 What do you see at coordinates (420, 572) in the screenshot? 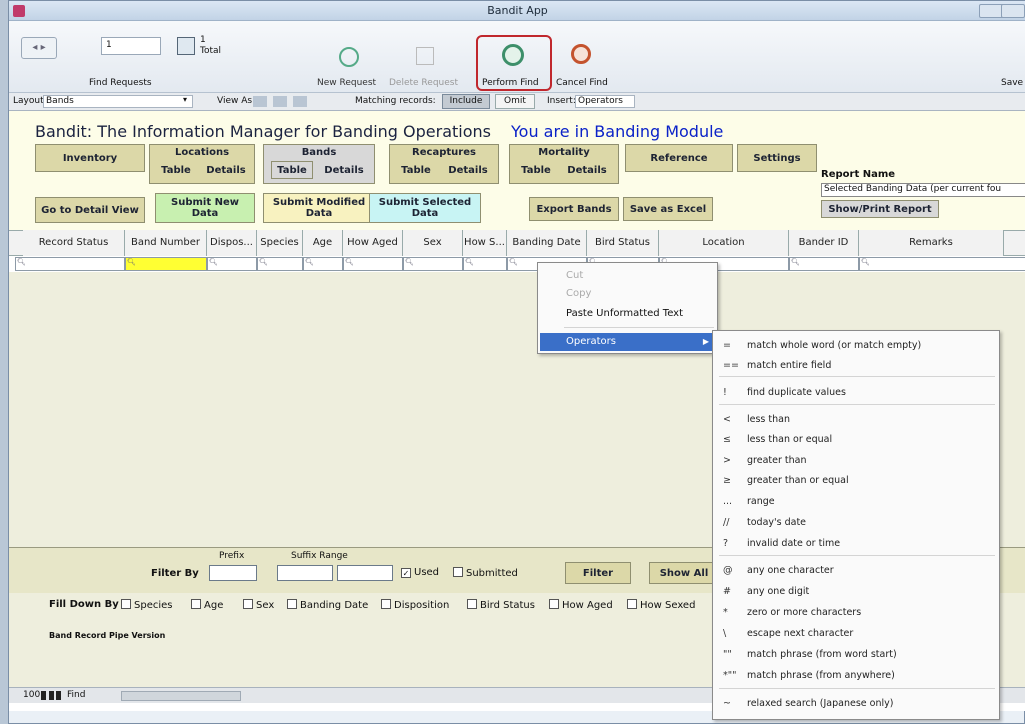
I see `used-checkbox: ✓ Used` at bounding box center [420, 572].